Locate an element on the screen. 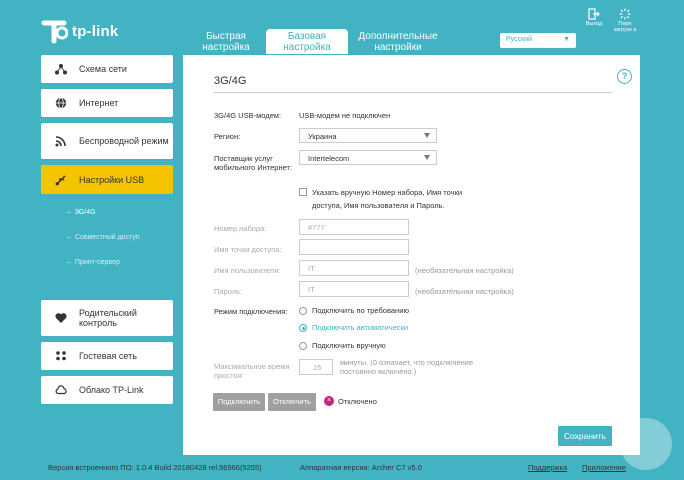  sidebar-item-guest-network: Гостевая сеть is located at coordinates (107, 356).